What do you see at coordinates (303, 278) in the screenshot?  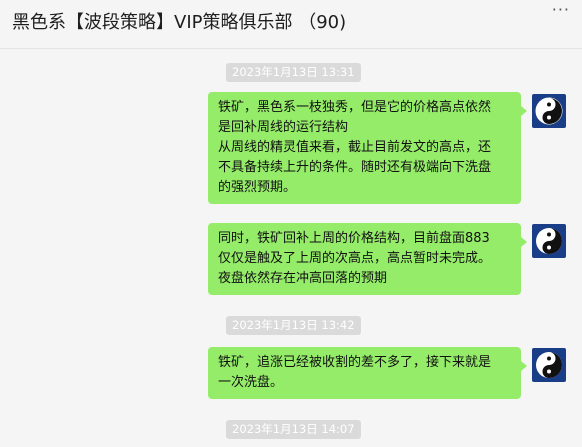 I see `message-line: 夜盘依然存在冲高回落的预期` at bounding box center [303, 278].